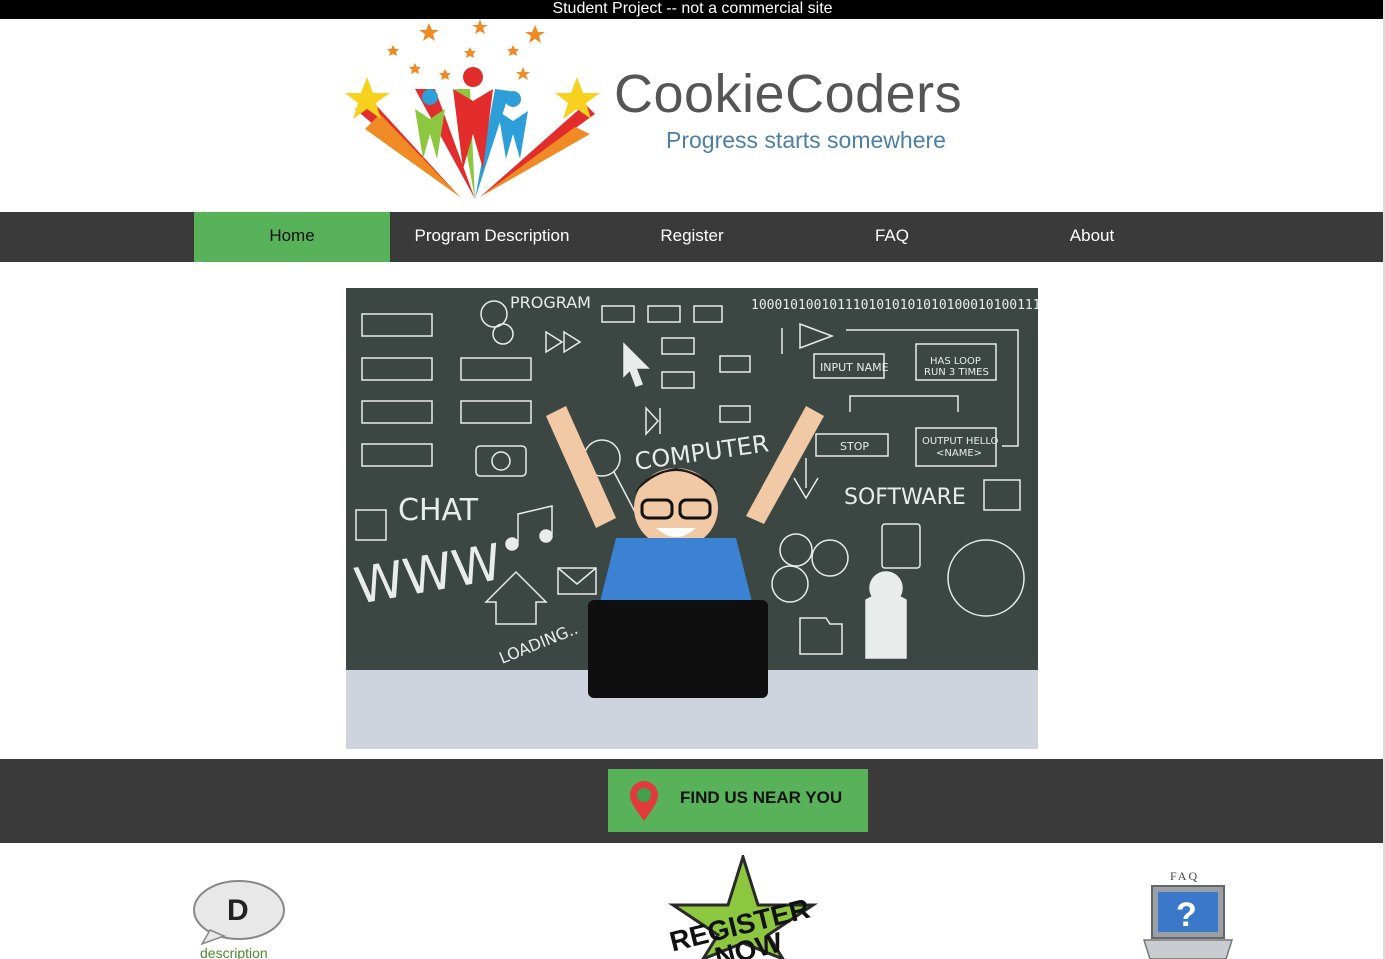  I want to click on brand-tagline: Progress starts somewhere, so click(806, 140).